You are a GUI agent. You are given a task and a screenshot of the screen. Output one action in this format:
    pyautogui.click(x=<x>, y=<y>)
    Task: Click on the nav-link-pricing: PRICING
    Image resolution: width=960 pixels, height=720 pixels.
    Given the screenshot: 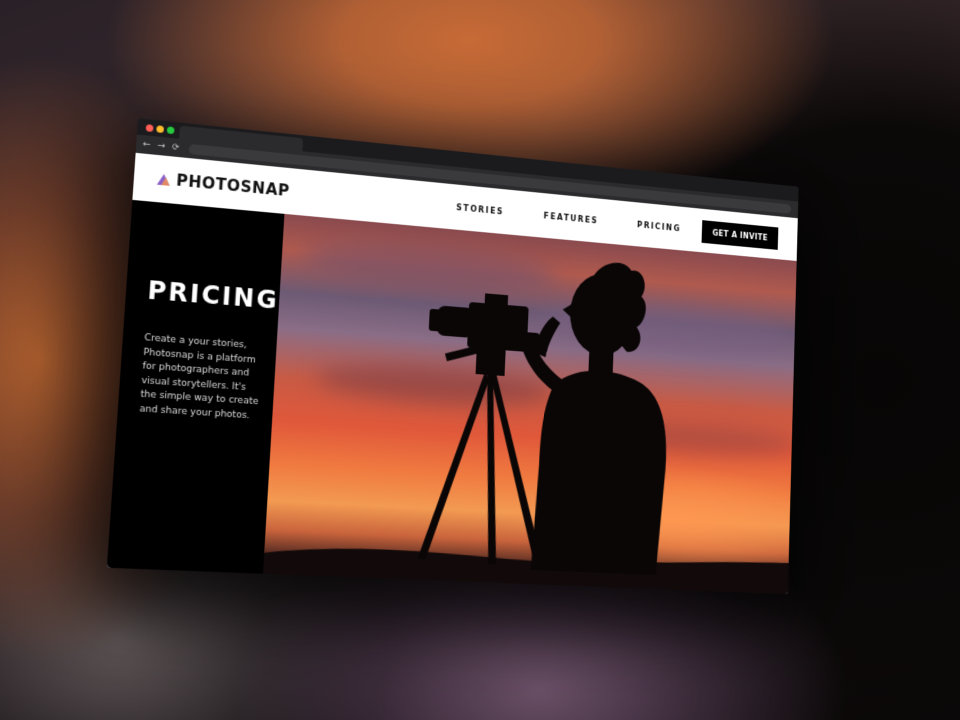 What is the action you would take?
    pyautogui.click(x=659, y=226)
    